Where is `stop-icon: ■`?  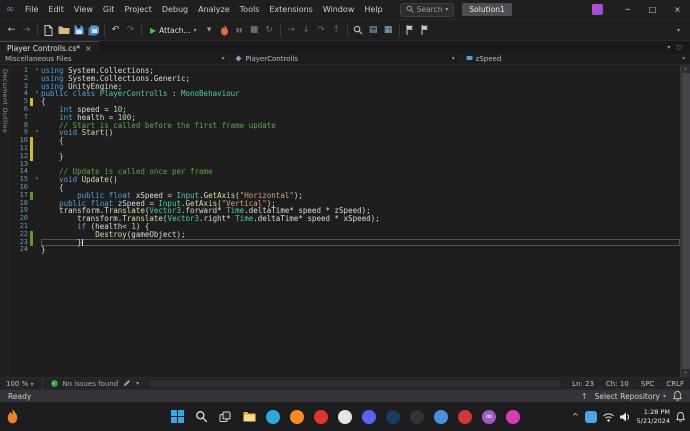
stop-icon: ■ is located at coordinates (254, 30).